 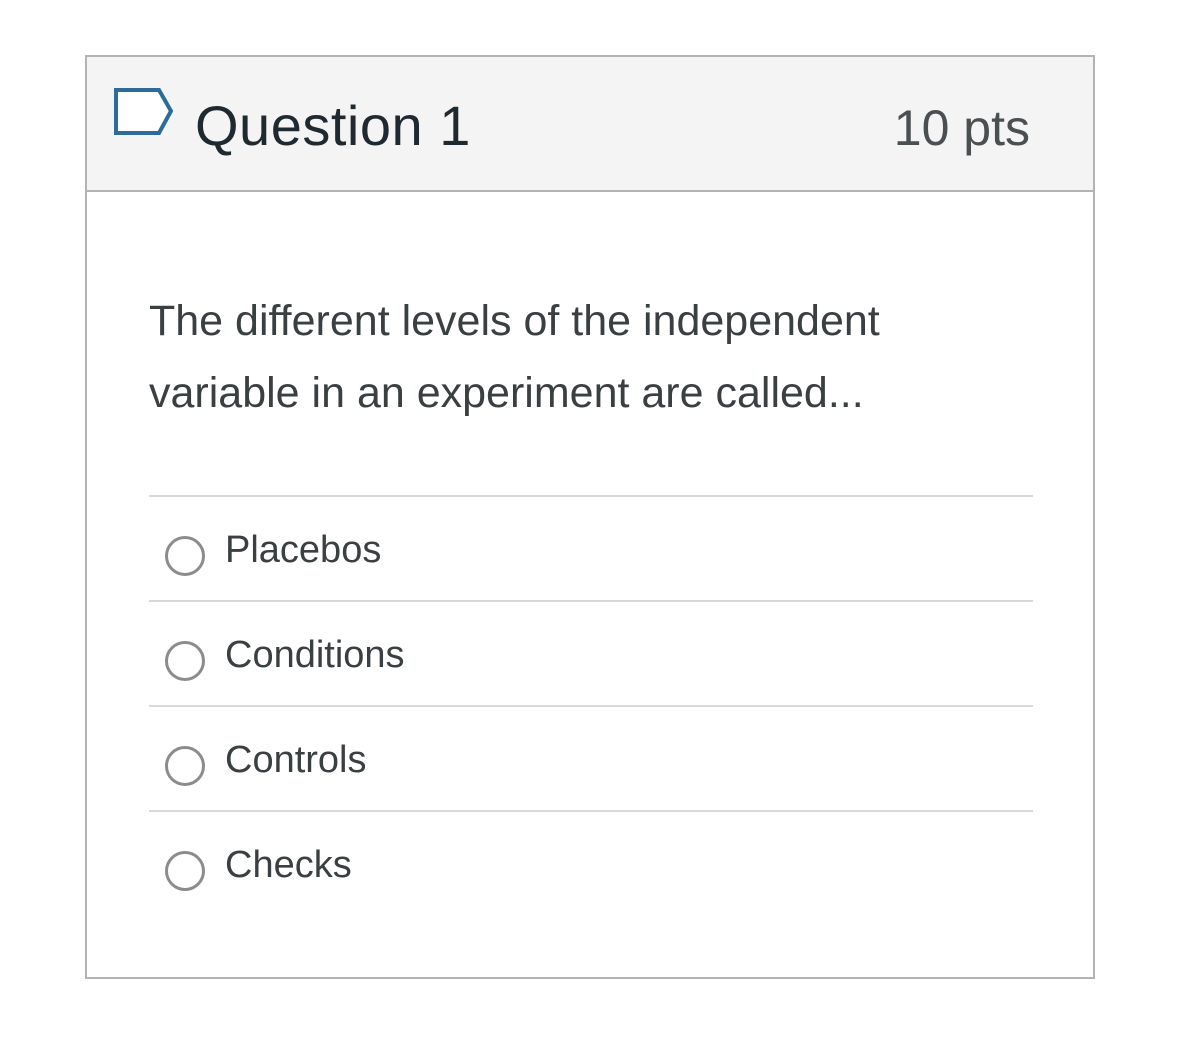 What do you see at coordinates (590, 124) in the screenshot?
I see `question-header: Question 1 10 pts` at bounding box center [590, 124].